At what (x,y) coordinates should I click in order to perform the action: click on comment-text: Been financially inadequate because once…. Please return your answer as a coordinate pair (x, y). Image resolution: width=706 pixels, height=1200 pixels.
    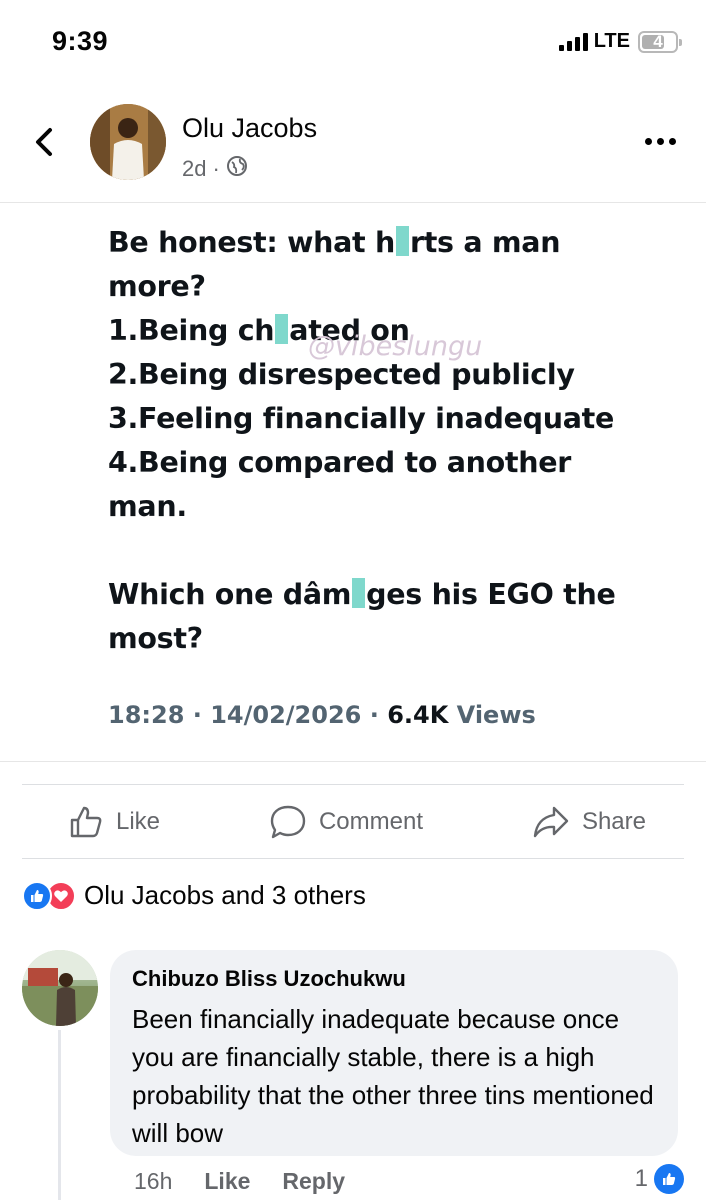
    Looking at the image, I should click on (393, 1076).